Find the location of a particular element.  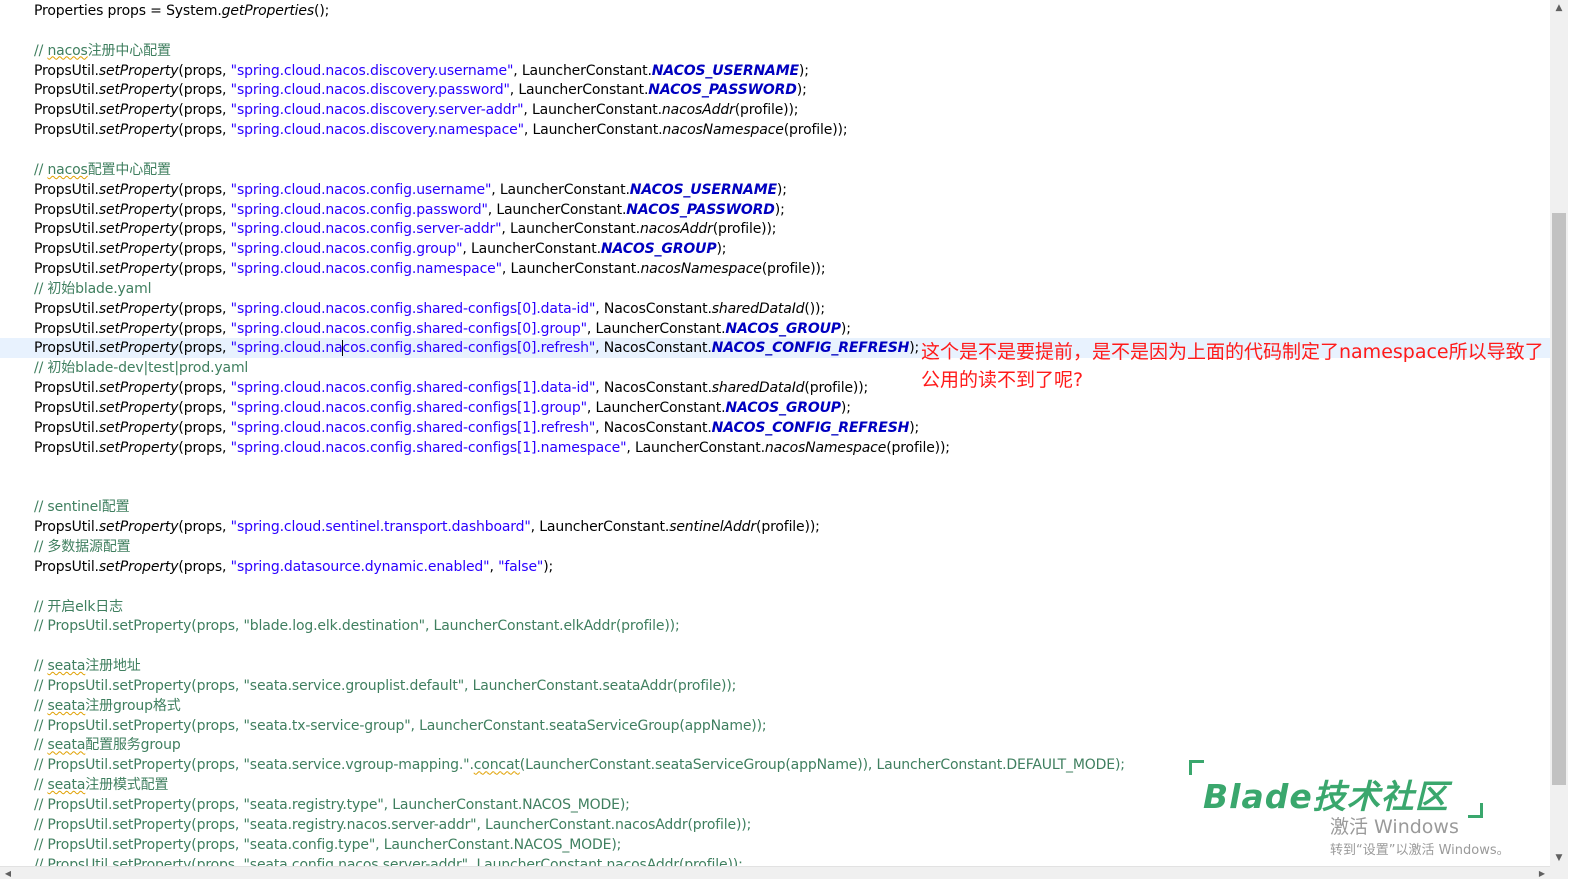

code-line: // seata注册地址 is located at coordinates (87, 666).